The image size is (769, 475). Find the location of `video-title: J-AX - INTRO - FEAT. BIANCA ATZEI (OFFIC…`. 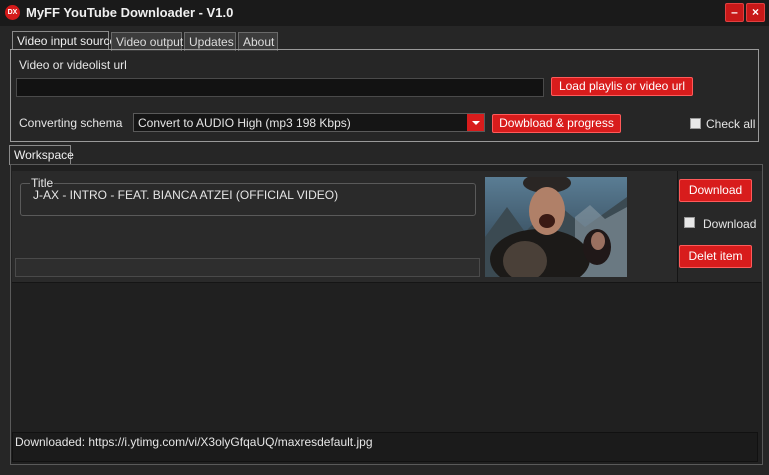

video-title: J-AX - INTRO - FEAT. BIANCA ATZEI (OFFIC… is located at coordinates (186, 195).